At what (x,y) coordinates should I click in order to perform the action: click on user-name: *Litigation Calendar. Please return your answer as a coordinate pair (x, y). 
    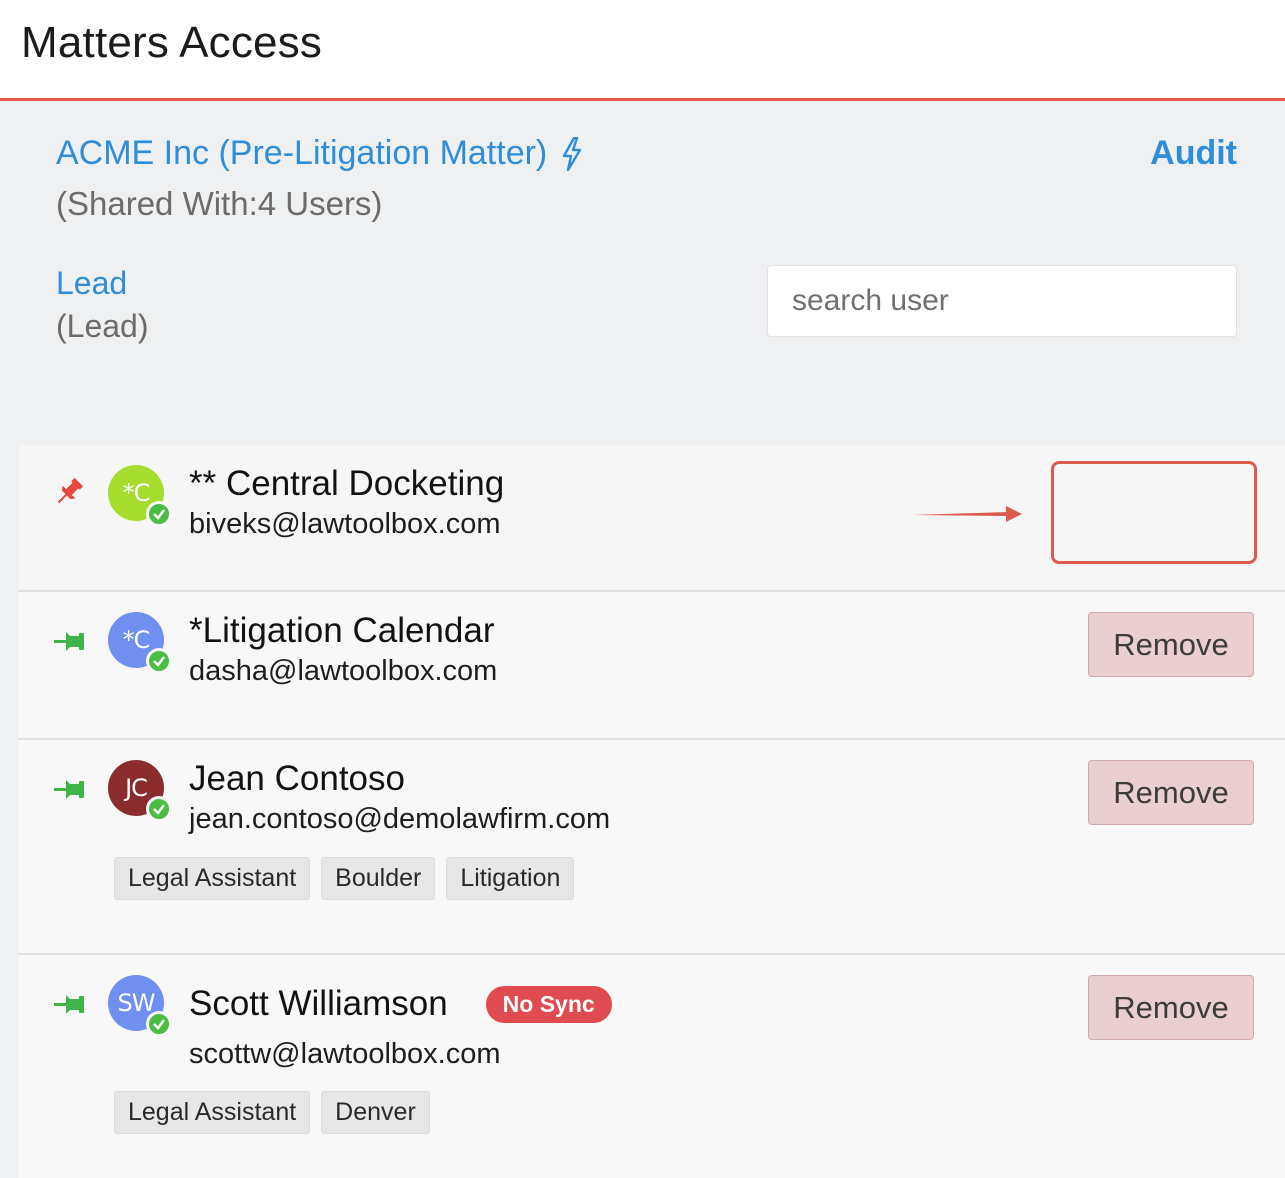
    Looking at the image, I should click on (341, 631).